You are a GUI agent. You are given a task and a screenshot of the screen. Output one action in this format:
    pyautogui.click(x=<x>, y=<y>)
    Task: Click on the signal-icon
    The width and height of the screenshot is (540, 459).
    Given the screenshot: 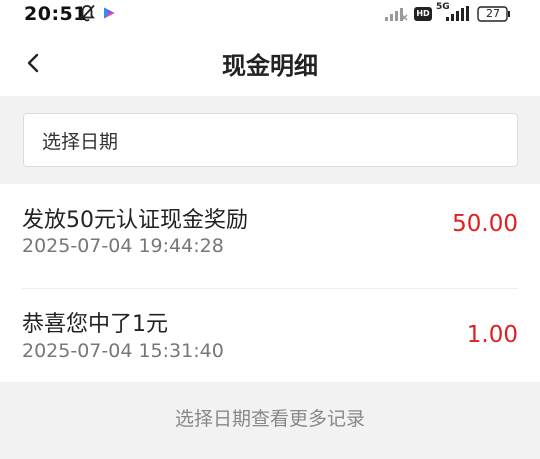 What is the action you would take?
    pyautogui.click(x=396, y=14)
    